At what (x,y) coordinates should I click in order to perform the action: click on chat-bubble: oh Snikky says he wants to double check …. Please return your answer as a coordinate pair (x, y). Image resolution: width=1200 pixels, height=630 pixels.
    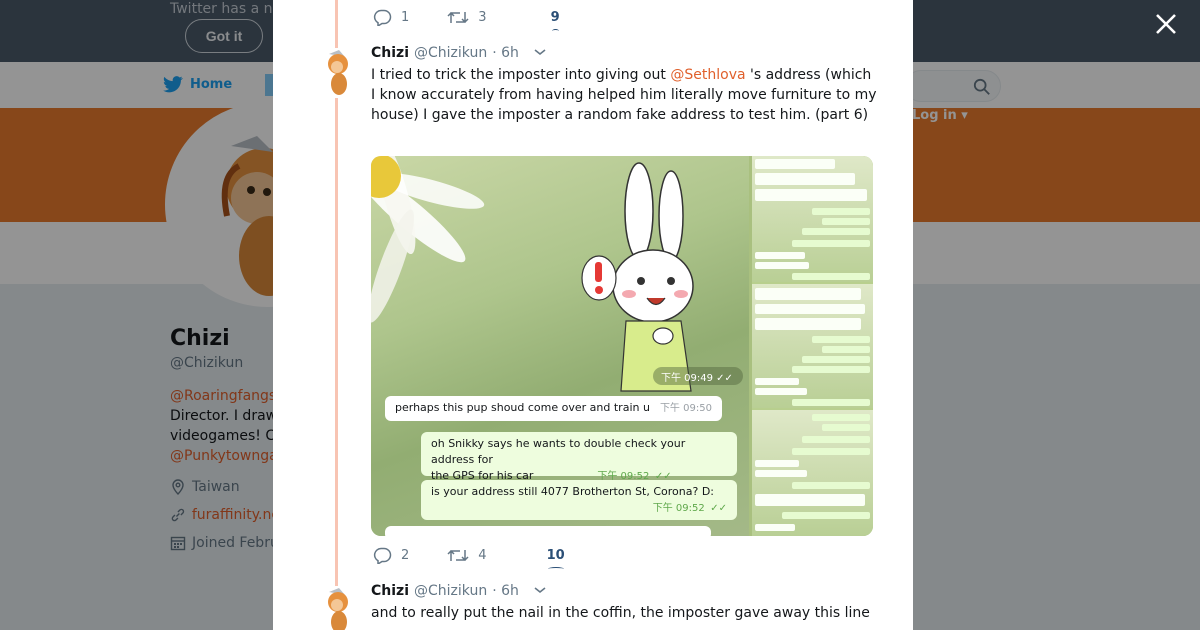
    Looking at the image, I should click on (579, 457).